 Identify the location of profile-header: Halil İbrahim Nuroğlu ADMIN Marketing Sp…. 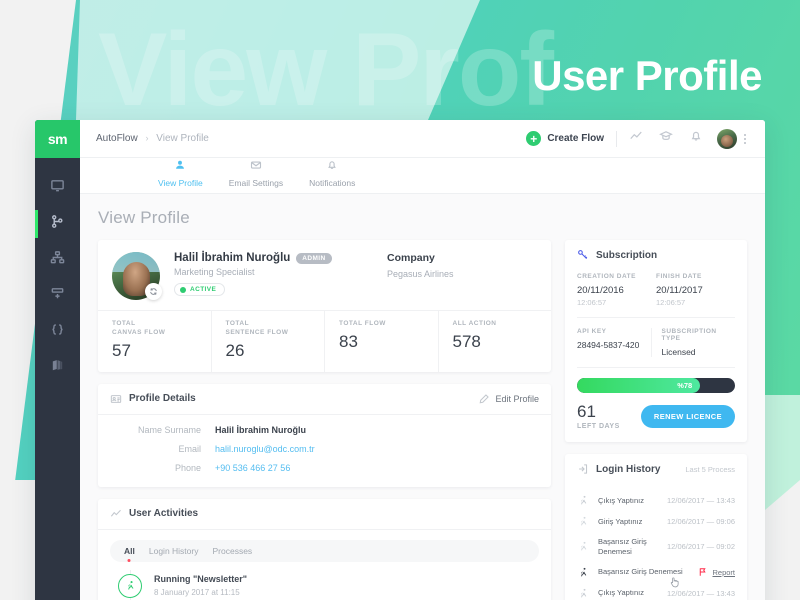
(324, 275).